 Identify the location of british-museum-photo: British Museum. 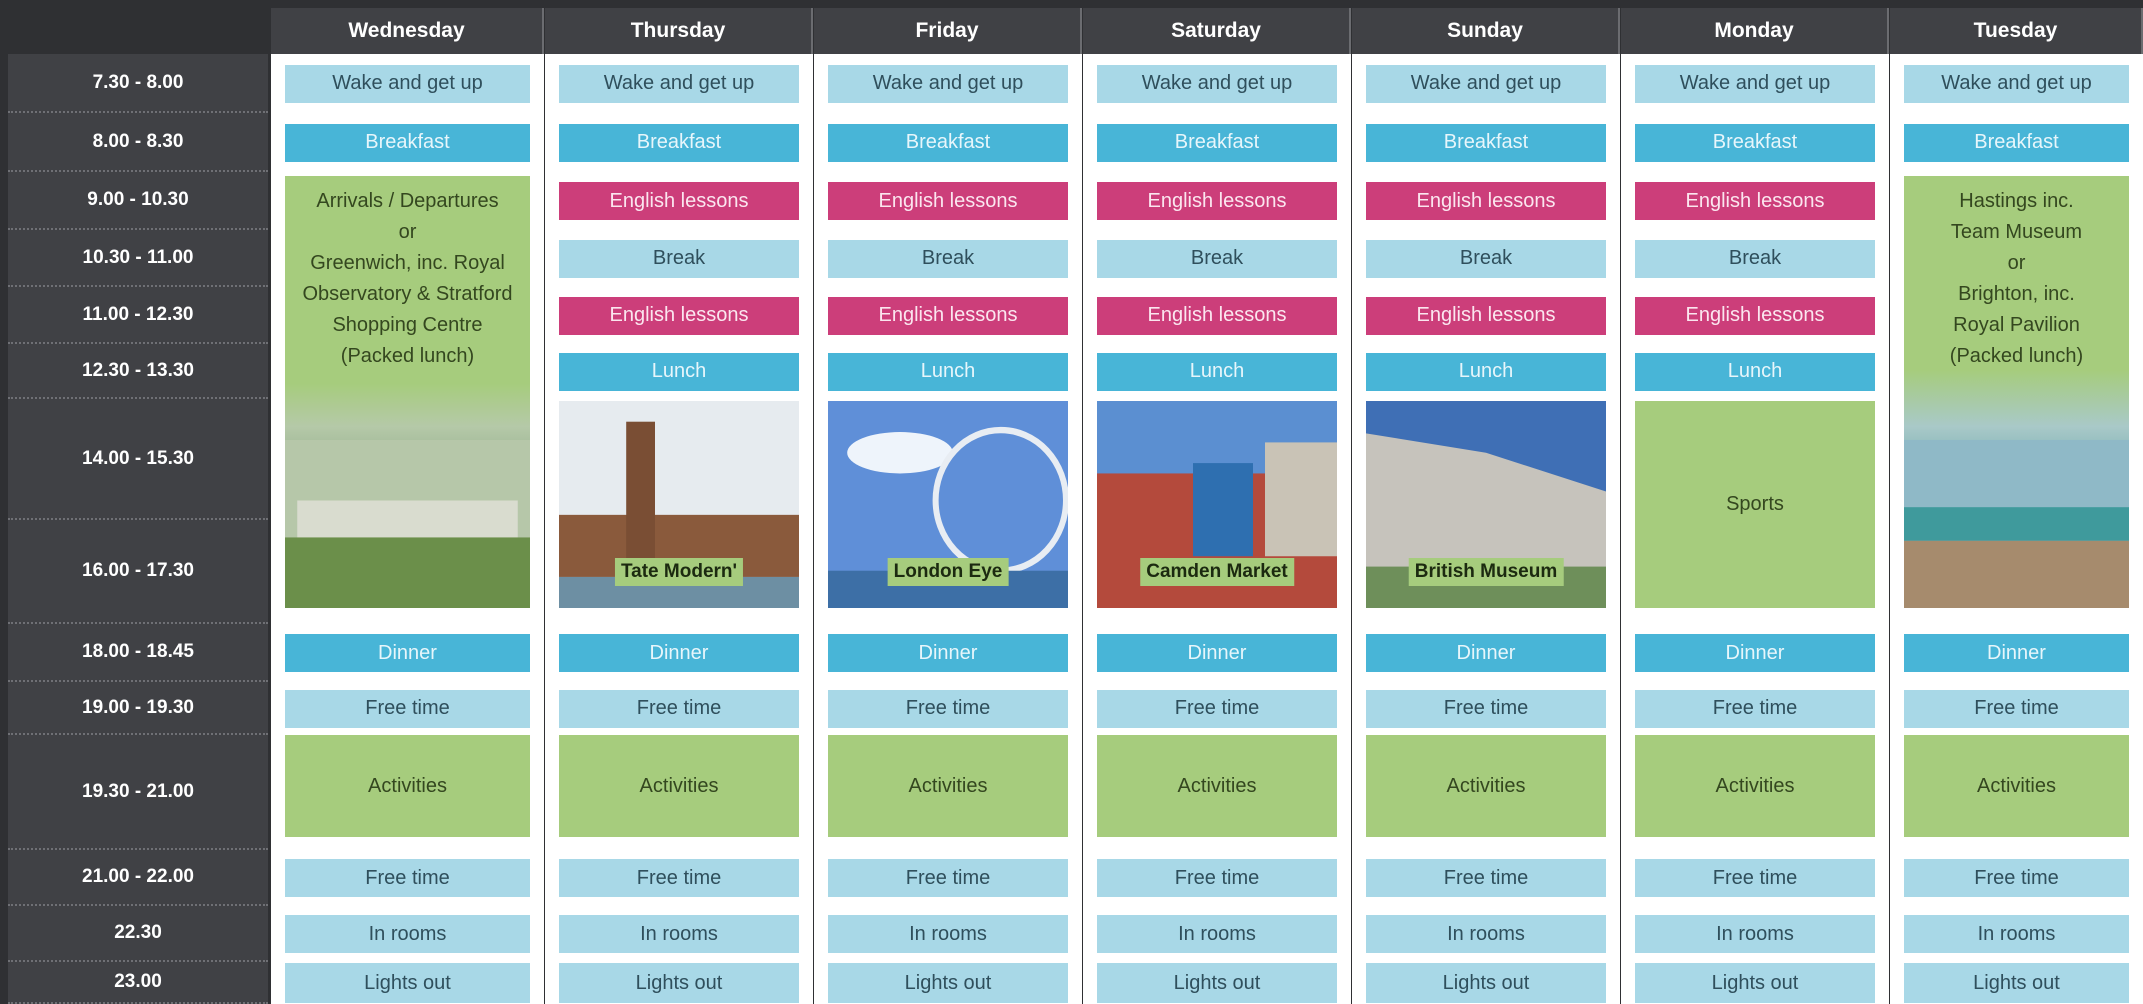
(1486, 504).